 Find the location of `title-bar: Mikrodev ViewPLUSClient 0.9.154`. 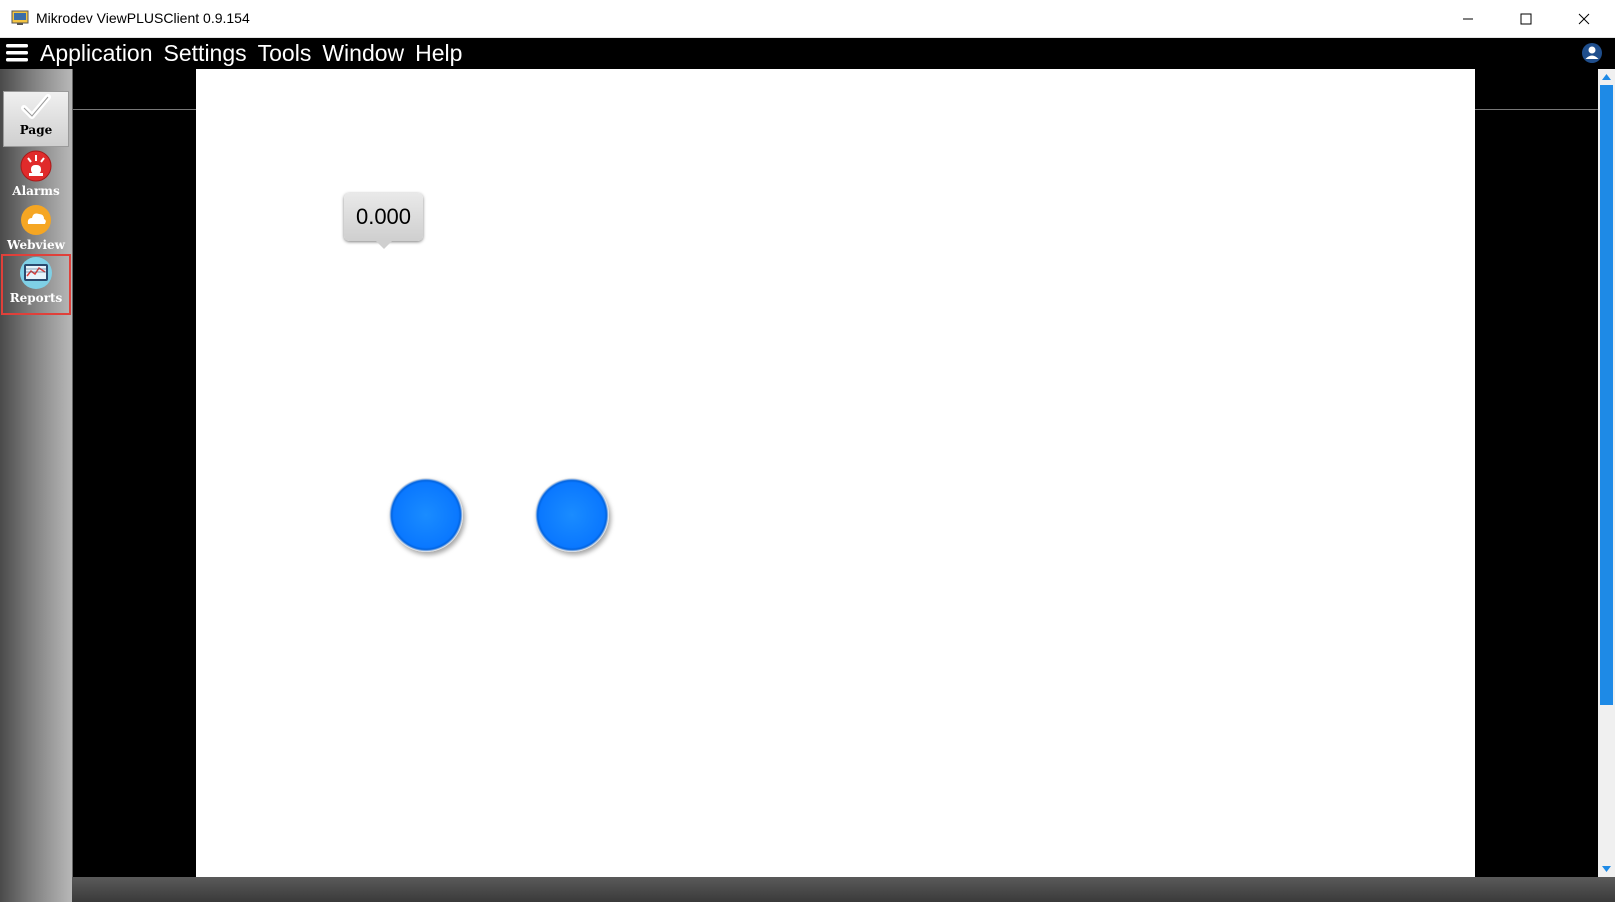

title-bar: Mikrodev ViewPLUSClient 0.9.154 is located at coordinates (807, 19).